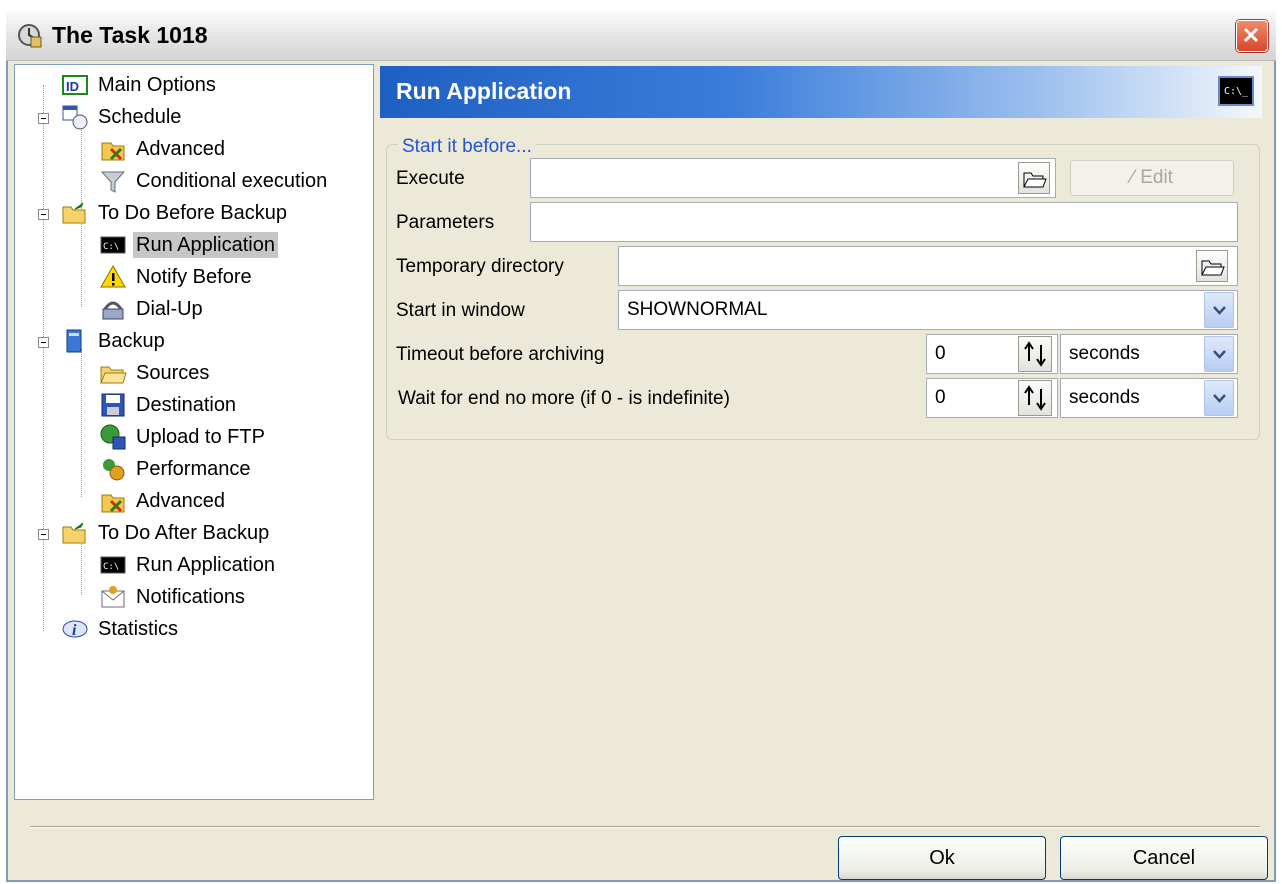  Describe the element at coordinates (74, 341) in the screenshot. I see `computer-icon` at that location.